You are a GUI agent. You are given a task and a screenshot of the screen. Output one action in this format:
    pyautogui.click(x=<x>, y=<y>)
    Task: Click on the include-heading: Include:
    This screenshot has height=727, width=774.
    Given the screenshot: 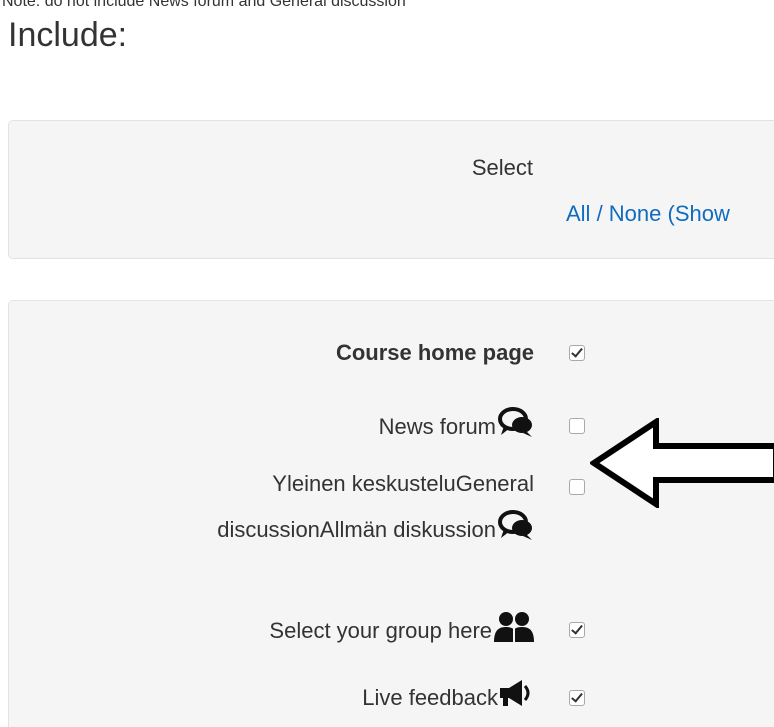 What is the action you would take?
    pyautogui.click(x=68, y=35)
    